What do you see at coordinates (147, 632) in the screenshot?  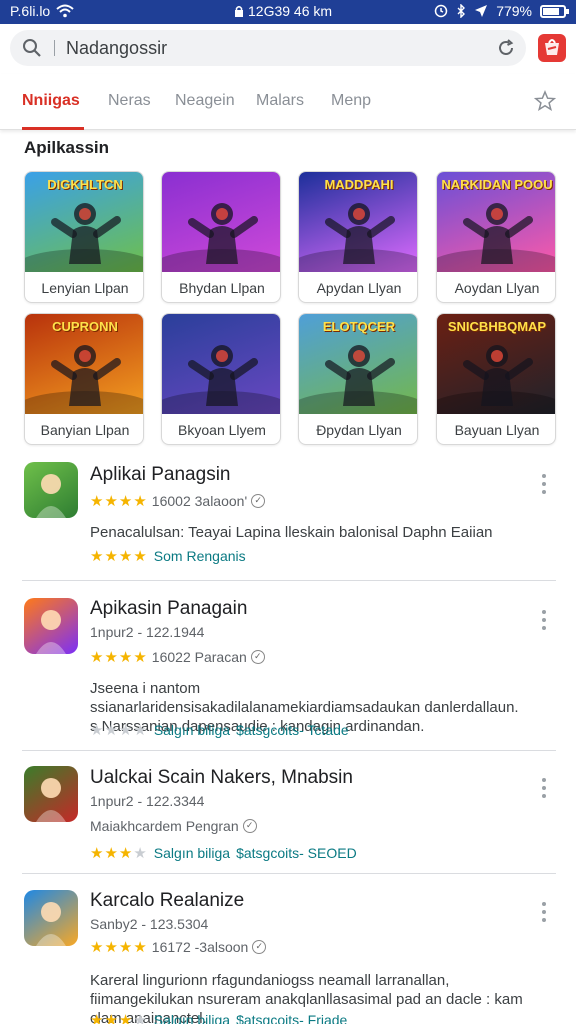 I see `app-meta: 1npur2 - 122.1944` at bounding box center [147, 632].